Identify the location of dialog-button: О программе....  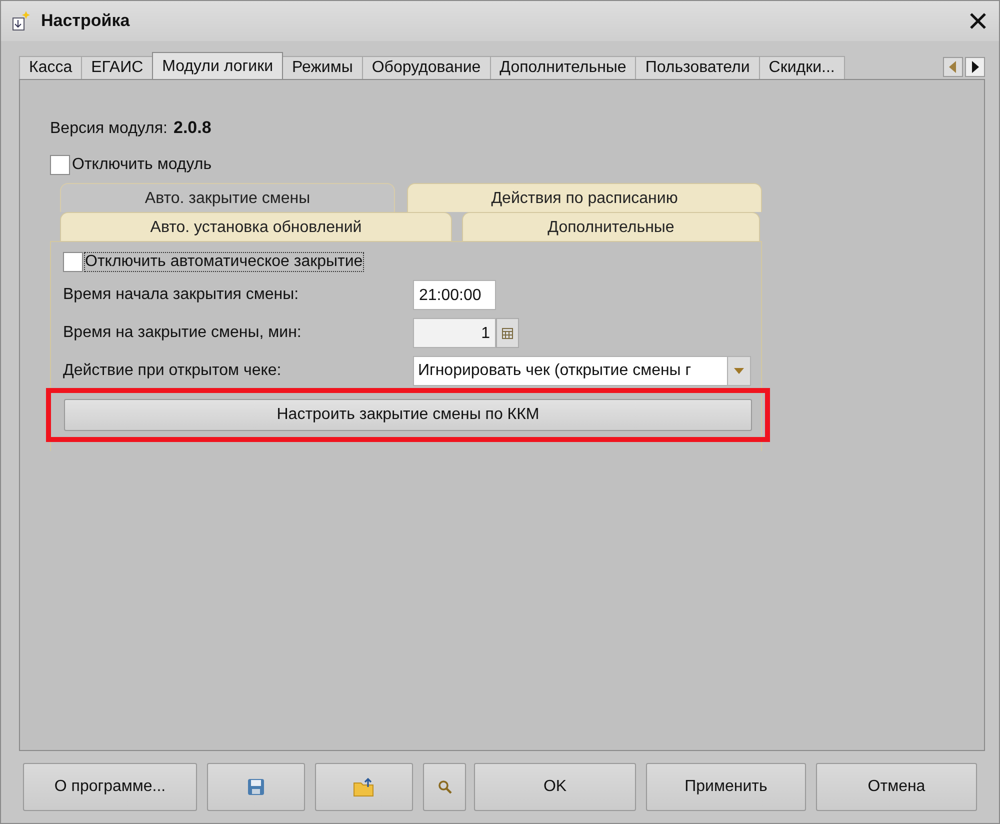
(110, 787).